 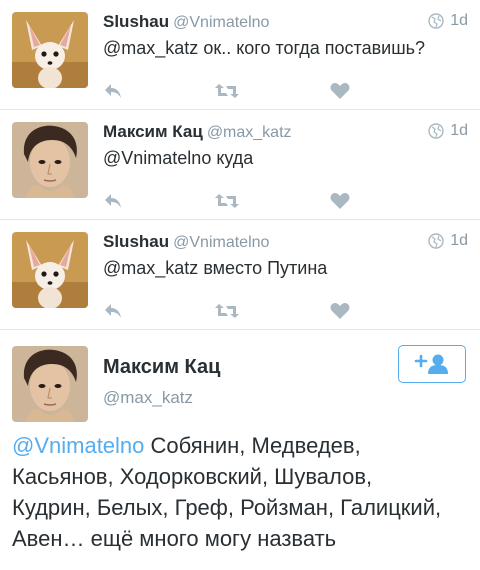 I want to click on tweet-body: куда, so click(x=232, y=158).